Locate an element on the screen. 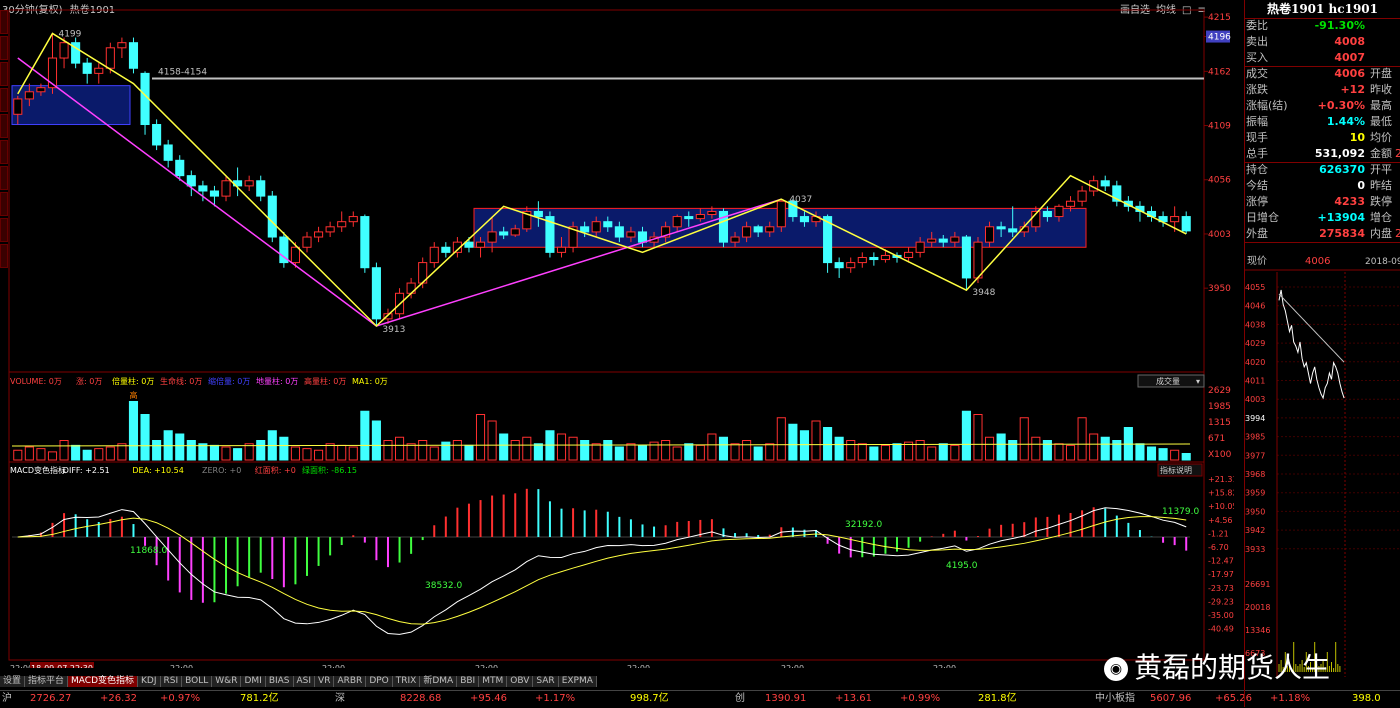 This screenshot has height=708, width=1400. volume-legend-item: MA1: 0万 is located at coordinates (370, 381).